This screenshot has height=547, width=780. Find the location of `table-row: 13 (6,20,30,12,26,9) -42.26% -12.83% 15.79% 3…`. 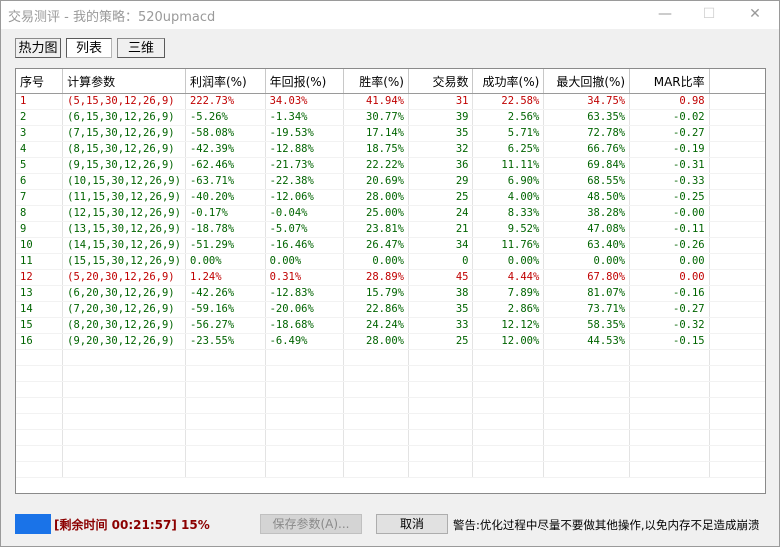

table-row: 13 (6,20,30,12,26,9) -42.26% -12.83% 15.79% 3… is located at coordinates (390, 293).